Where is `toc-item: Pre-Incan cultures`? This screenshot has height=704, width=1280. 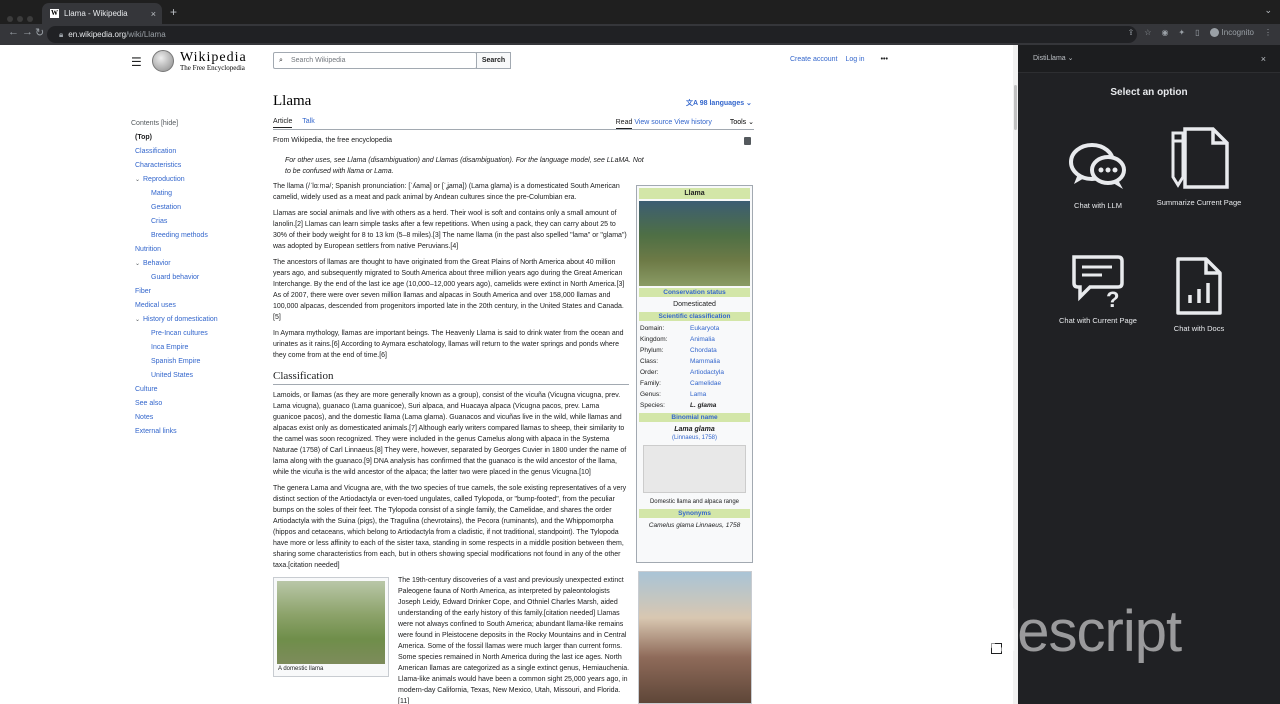 toc-item: Pre-Incan cultures is located at coordinates (191, 334).